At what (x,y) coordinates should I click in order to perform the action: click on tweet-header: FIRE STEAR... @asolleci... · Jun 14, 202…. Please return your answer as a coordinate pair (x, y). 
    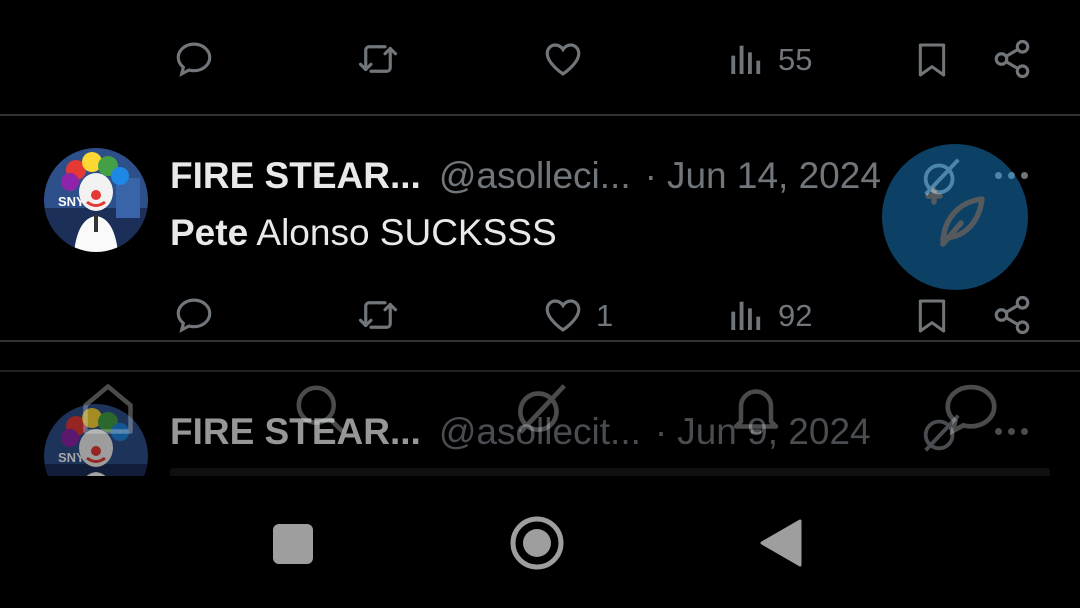
    Looking at the image, I should click on (525, 175).